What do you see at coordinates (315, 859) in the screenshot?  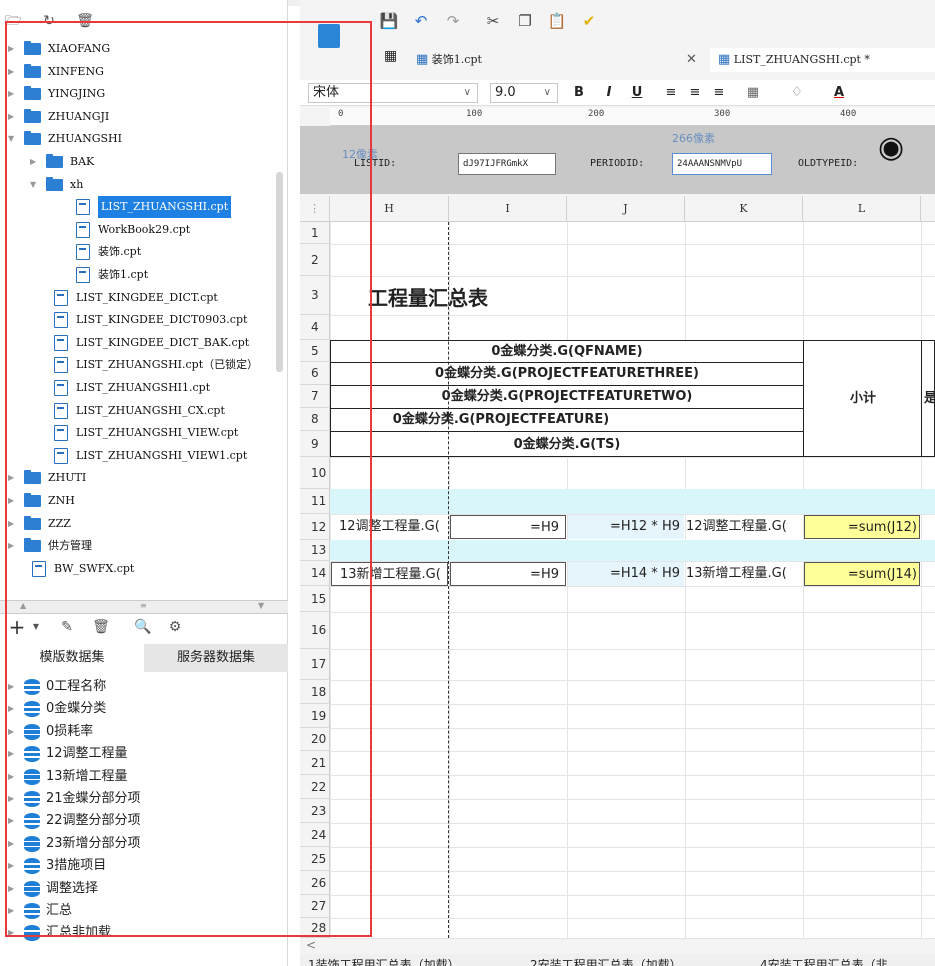 I see `row-header-cell: 25` at bounding box center [315, 859].